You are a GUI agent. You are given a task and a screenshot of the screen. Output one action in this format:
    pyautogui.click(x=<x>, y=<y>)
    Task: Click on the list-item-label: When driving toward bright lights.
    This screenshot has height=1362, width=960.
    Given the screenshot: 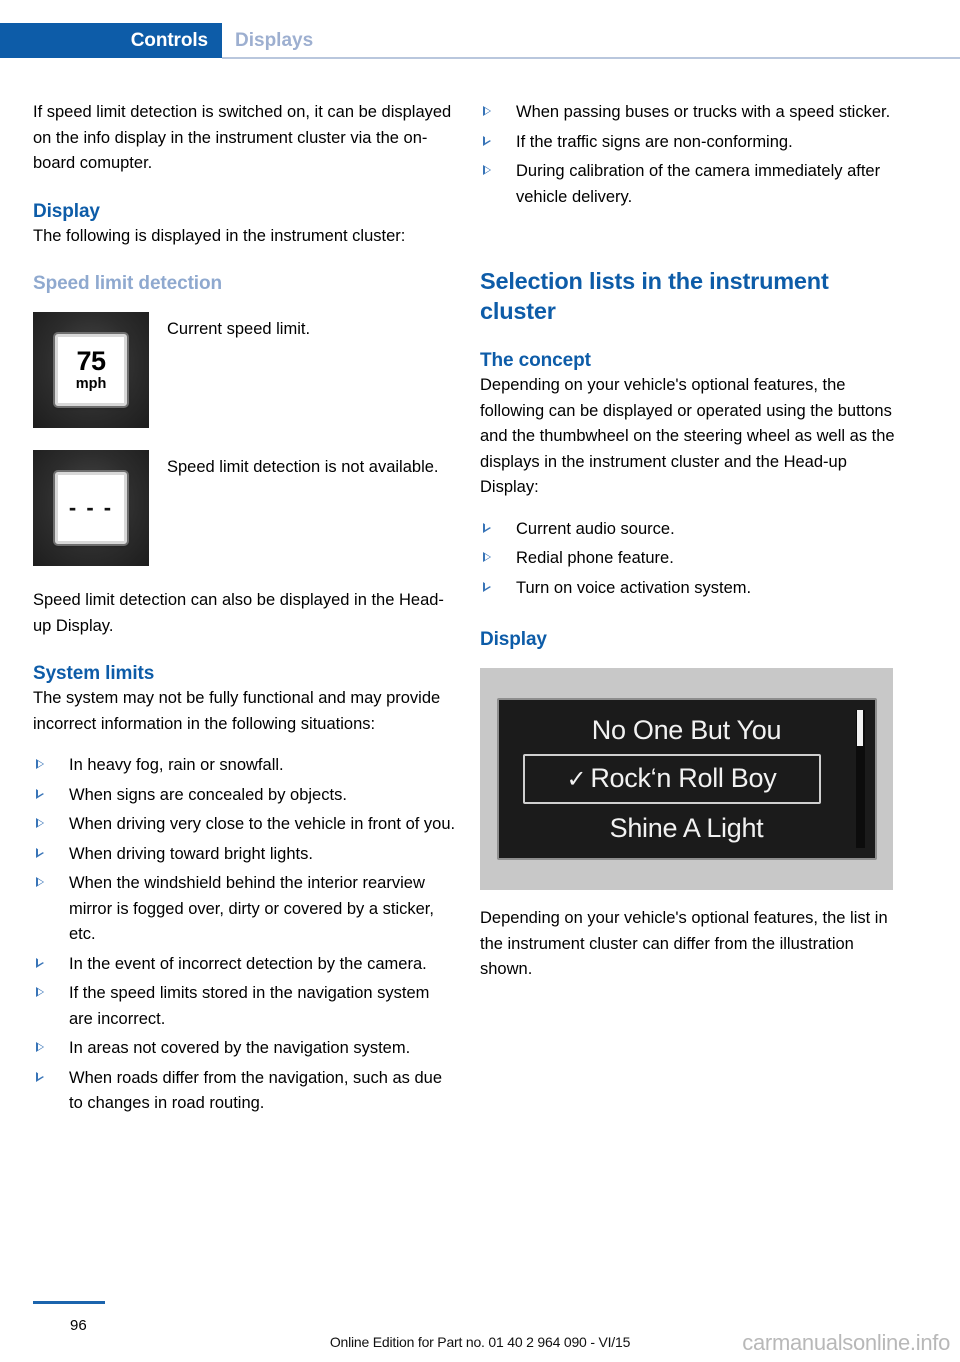 What is the action you would take?
    pyautogui.click(x=191, y=853)
    